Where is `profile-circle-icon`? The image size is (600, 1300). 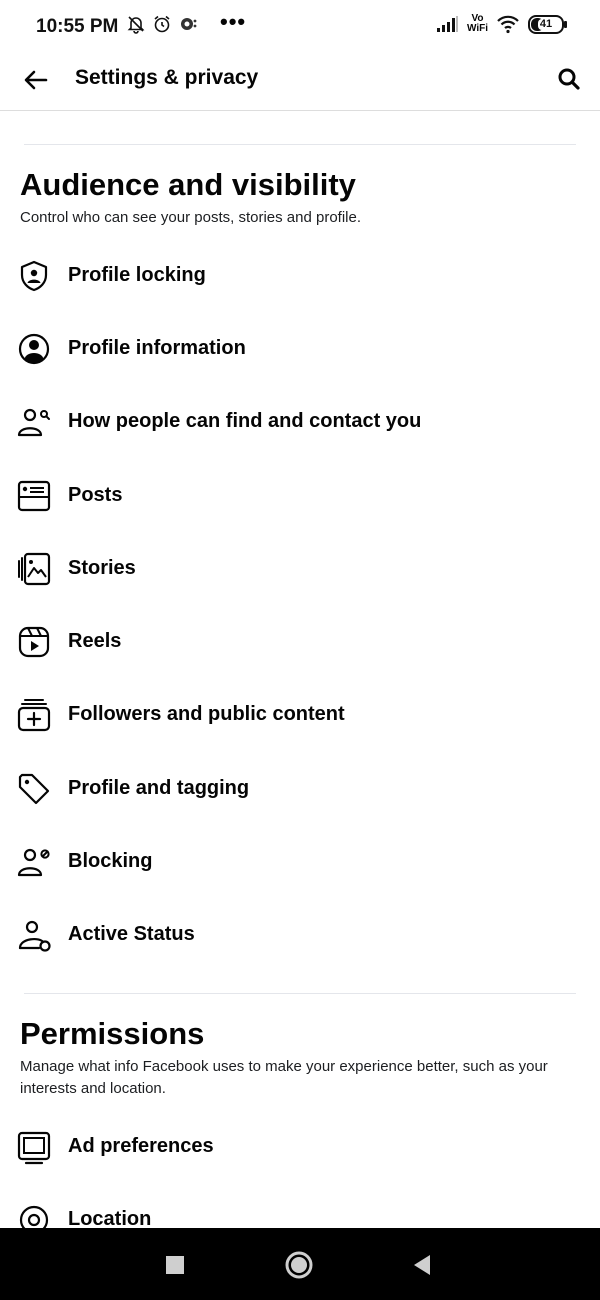 profile-circle-icon is located at coordinates (34, 349).